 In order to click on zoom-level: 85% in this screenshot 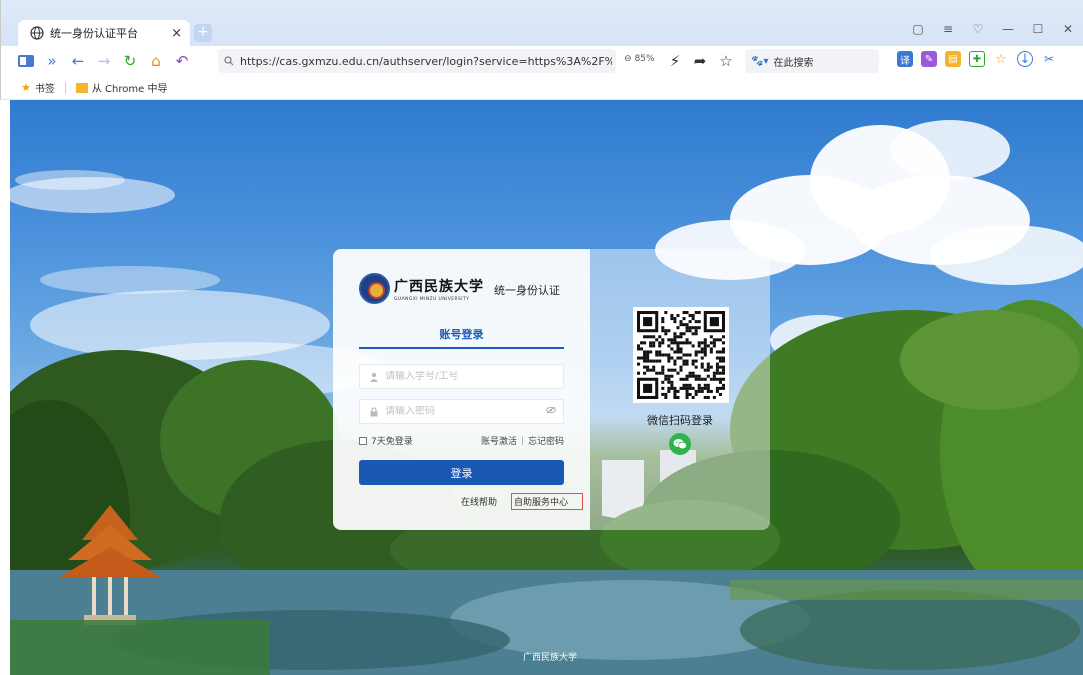, I will do `click(644, 59)`.